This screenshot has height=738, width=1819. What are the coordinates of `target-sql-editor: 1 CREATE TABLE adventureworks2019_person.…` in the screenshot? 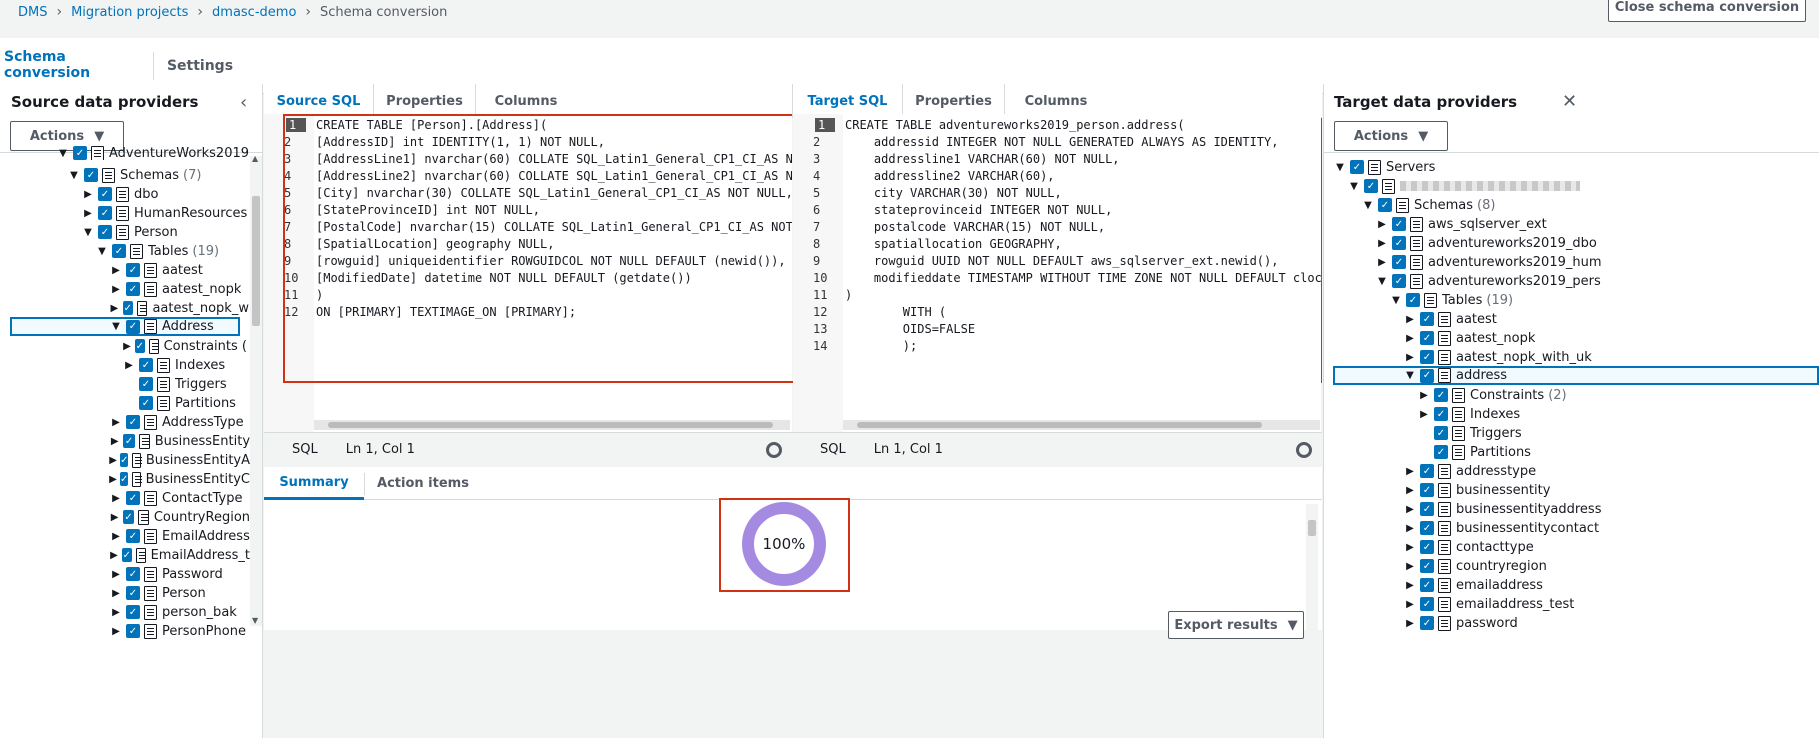 It's located at (1057, 273).